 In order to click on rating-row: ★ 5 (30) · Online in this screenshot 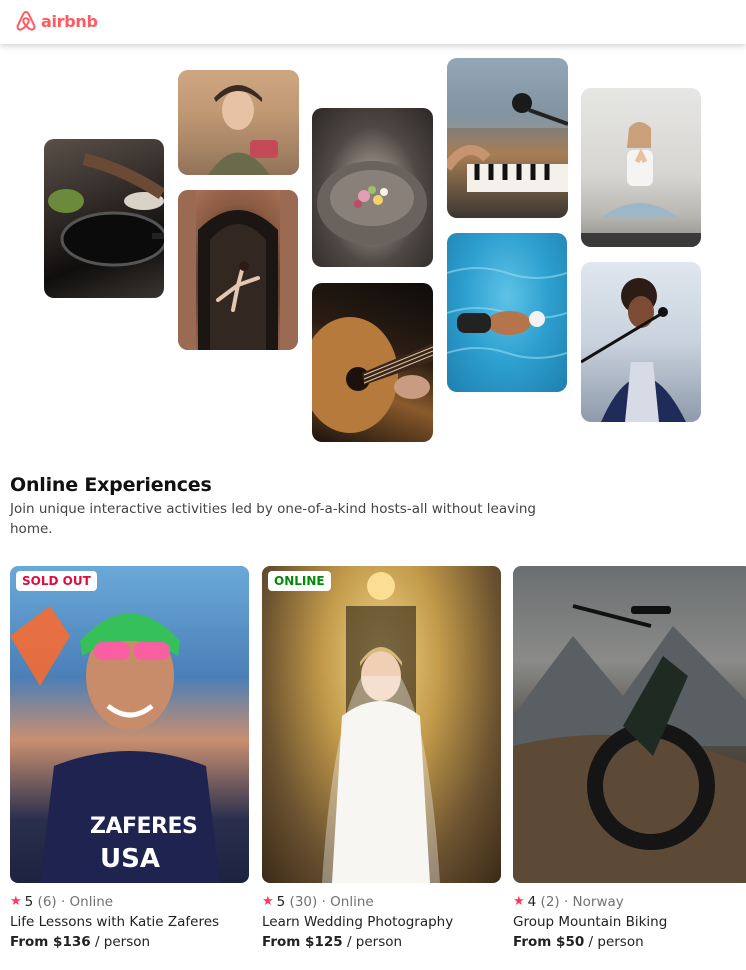, I will do `click(381, 902)`.